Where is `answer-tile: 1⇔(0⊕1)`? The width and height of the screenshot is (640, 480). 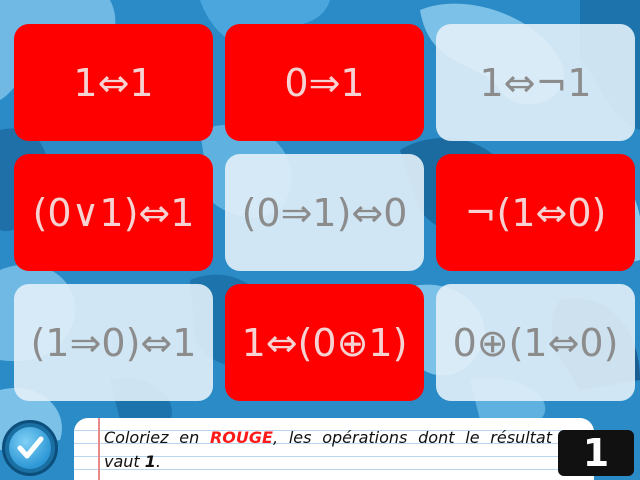 answer-tile: 1⇔(0⊕1) is located at coordinates (324, 342).